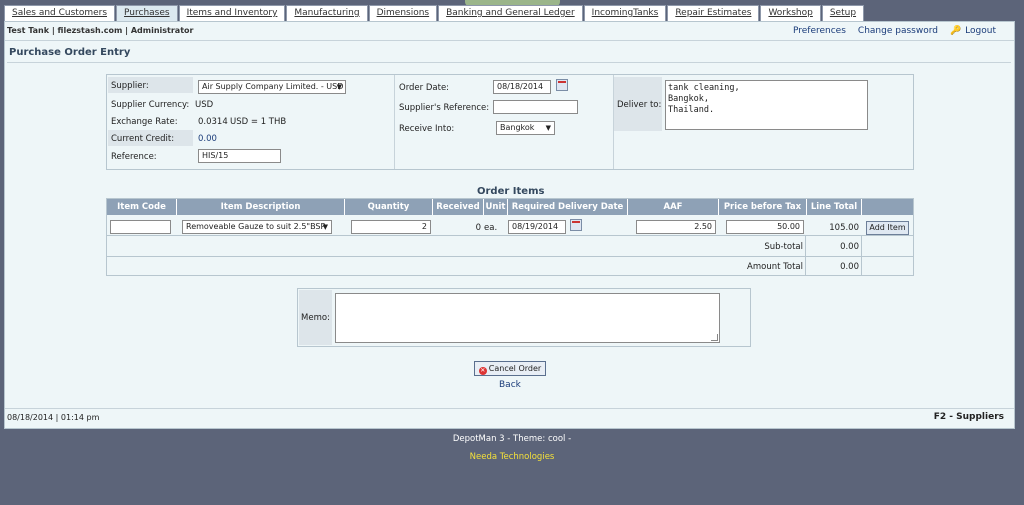 The image size is (1024, 505). Describe the element at coordinates (261, 207) in the screenshot. I see `col-item-description: Item Description` at that location.